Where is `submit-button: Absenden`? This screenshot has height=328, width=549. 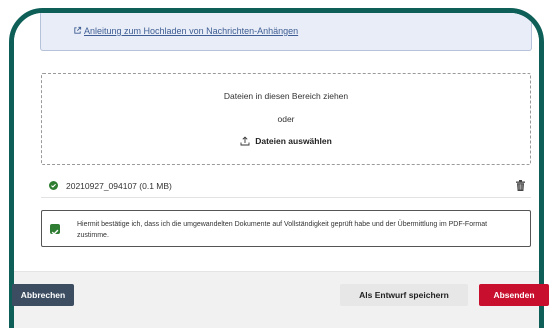 submit-button: Absenden is located at coordinates (514, 295).